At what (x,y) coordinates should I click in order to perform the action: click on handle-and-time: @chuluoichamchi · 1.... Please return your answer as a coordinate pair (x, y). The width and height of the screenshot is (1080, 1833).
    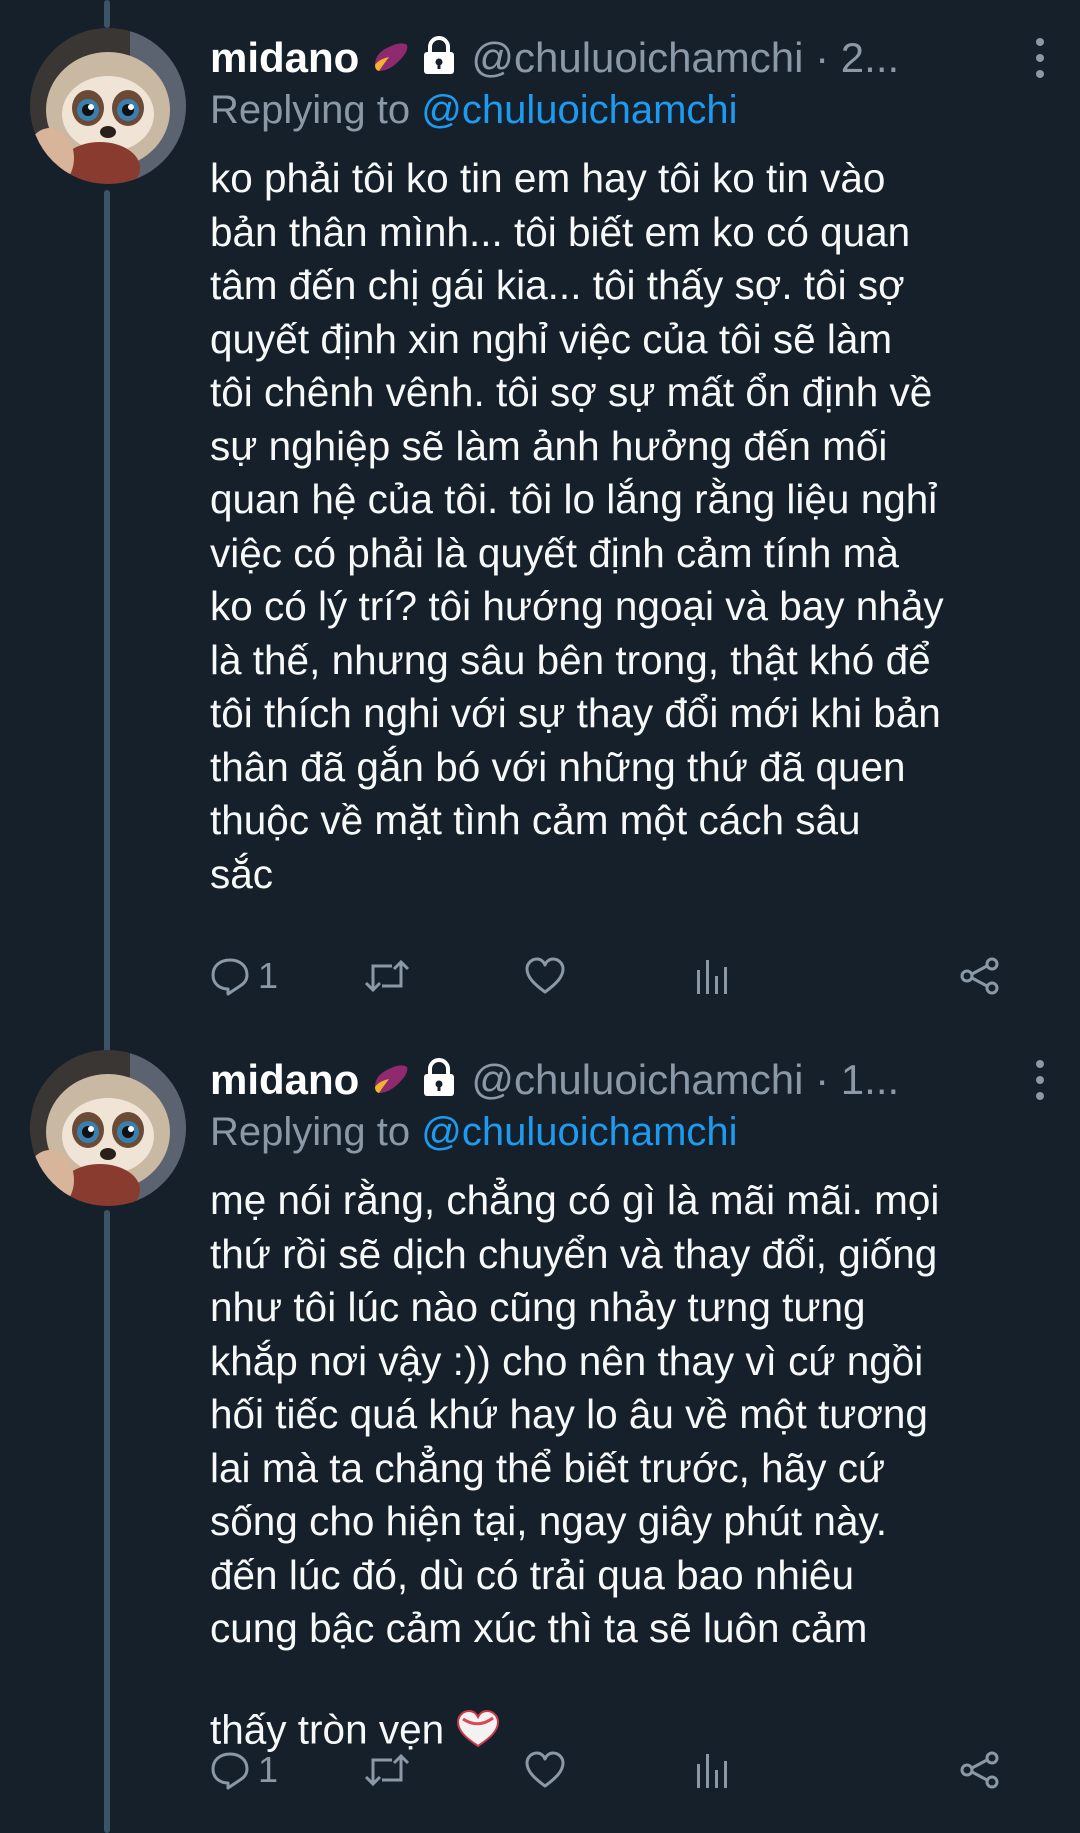
    Looking at the image, I should click on (685, 1080).